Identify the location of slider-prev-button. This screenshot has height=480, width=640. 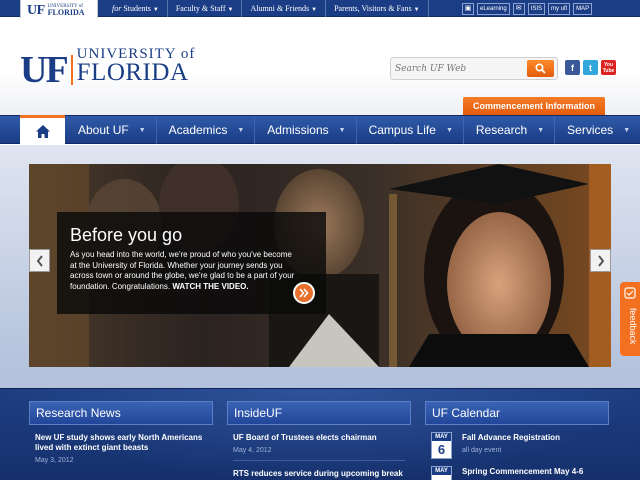
(39, 260).